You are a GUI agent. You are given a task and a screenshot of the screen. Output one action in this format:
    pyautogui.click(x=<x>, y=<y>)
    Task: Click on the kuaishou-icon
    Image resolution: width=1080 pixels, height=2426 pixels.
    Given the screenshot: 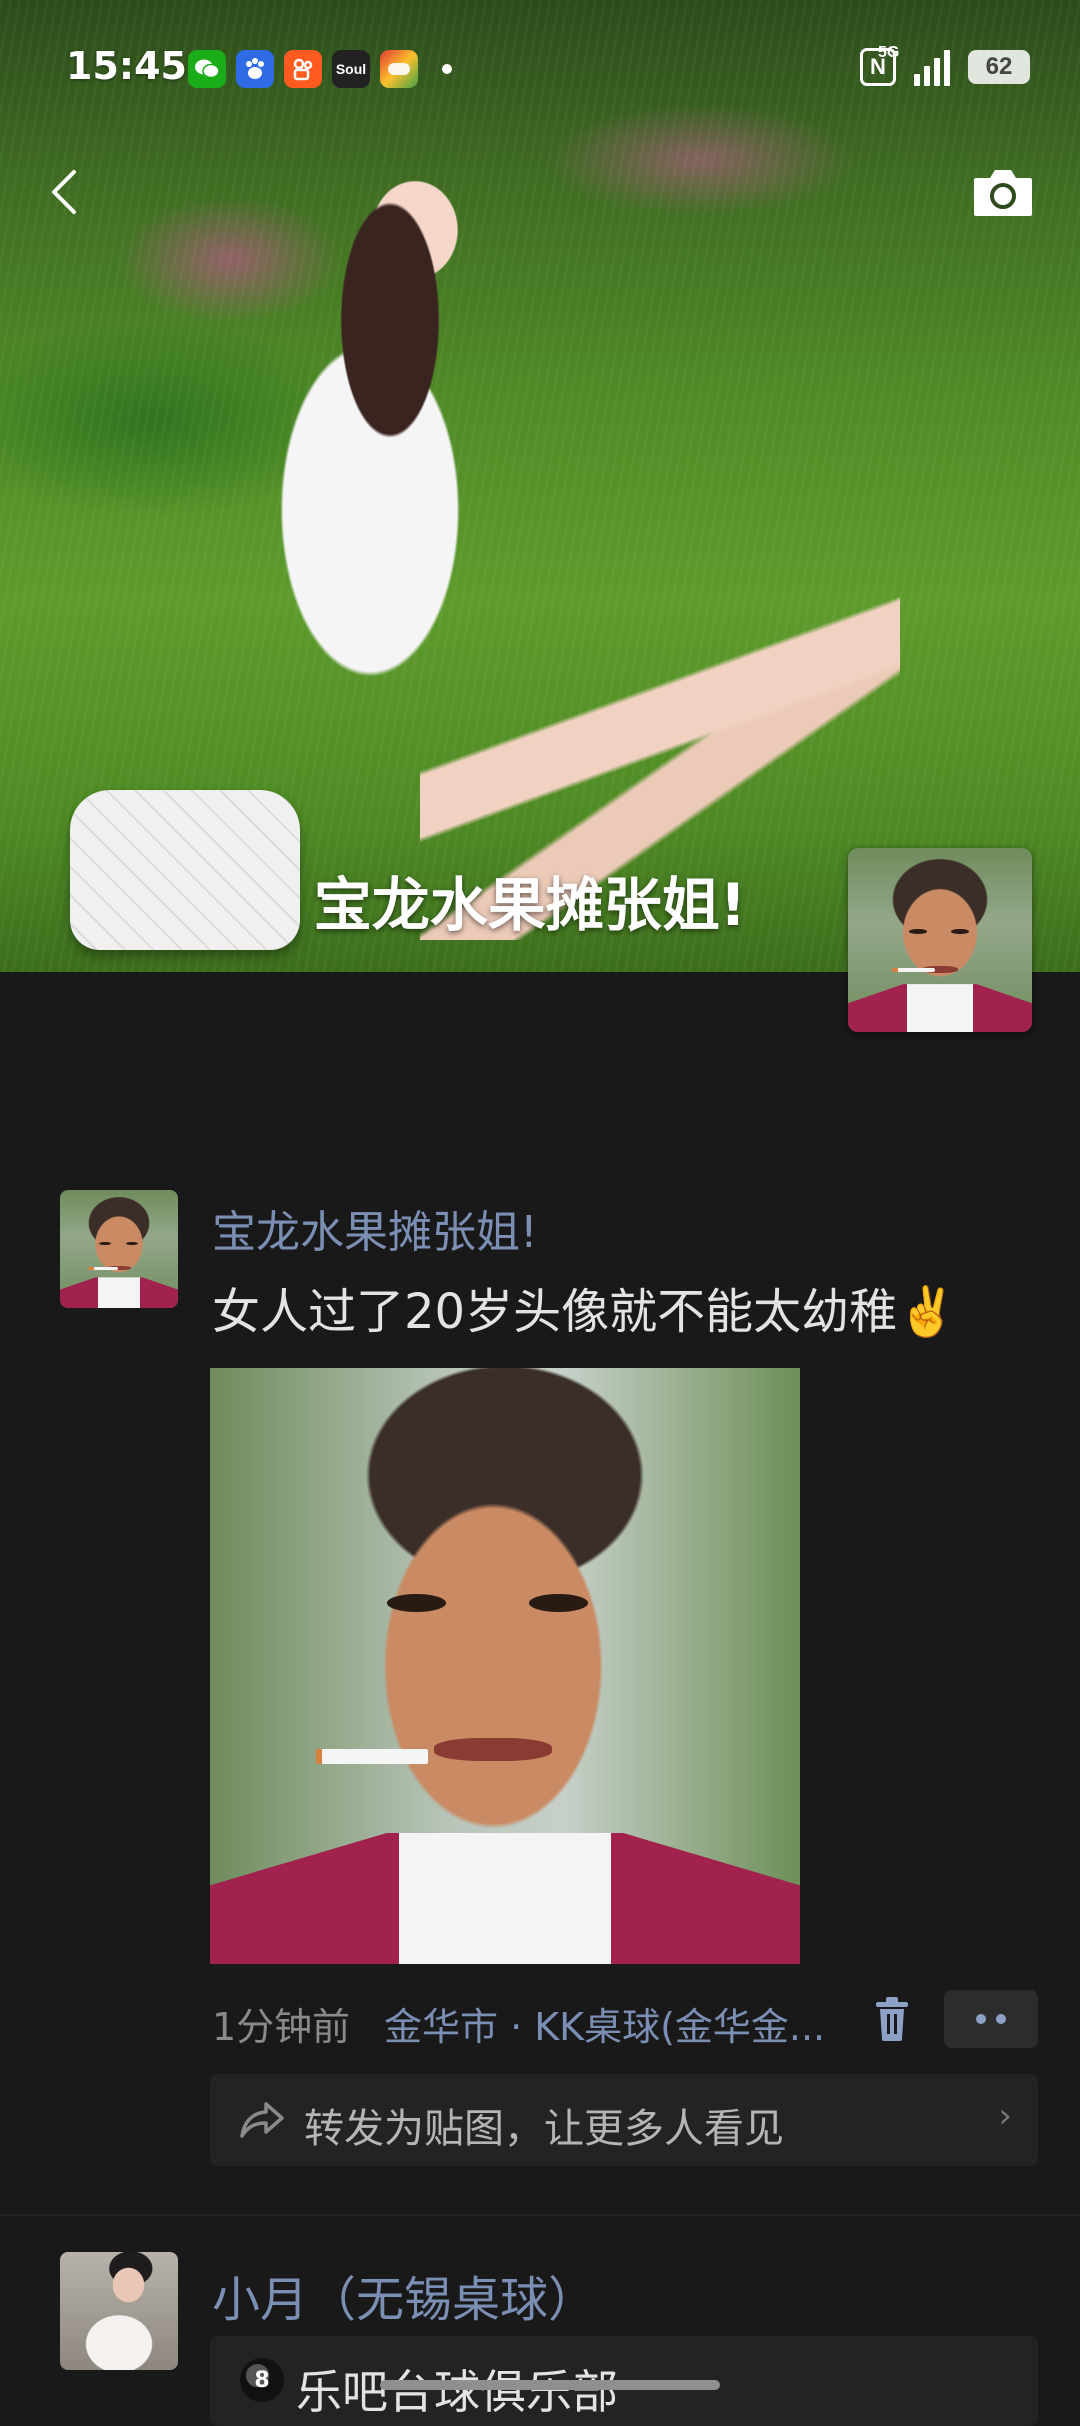 What is the action you would take?
    pyautogui.click(x=303, y=69)
    